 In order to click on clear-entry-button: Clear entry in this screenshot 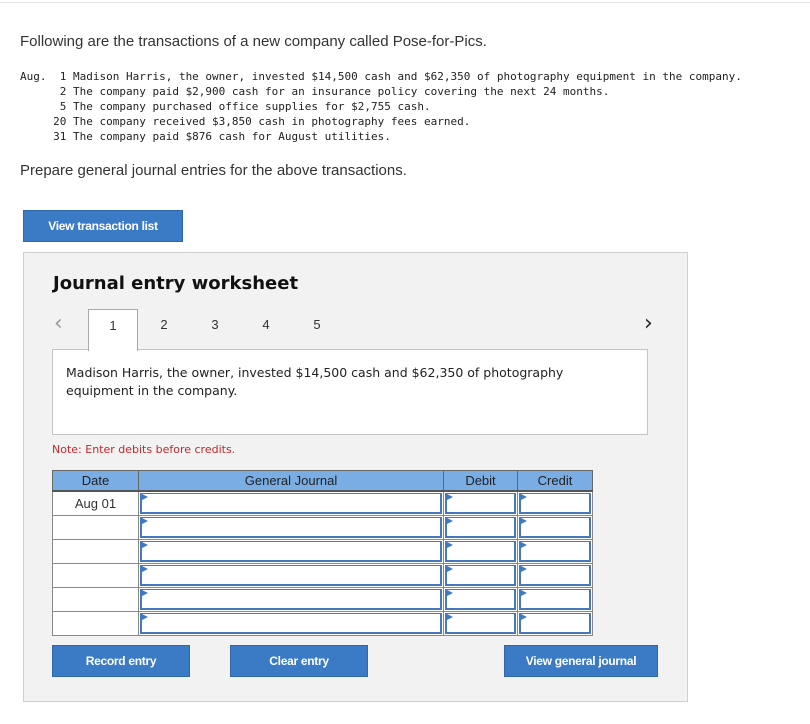, I will do `click(299, 661)`.